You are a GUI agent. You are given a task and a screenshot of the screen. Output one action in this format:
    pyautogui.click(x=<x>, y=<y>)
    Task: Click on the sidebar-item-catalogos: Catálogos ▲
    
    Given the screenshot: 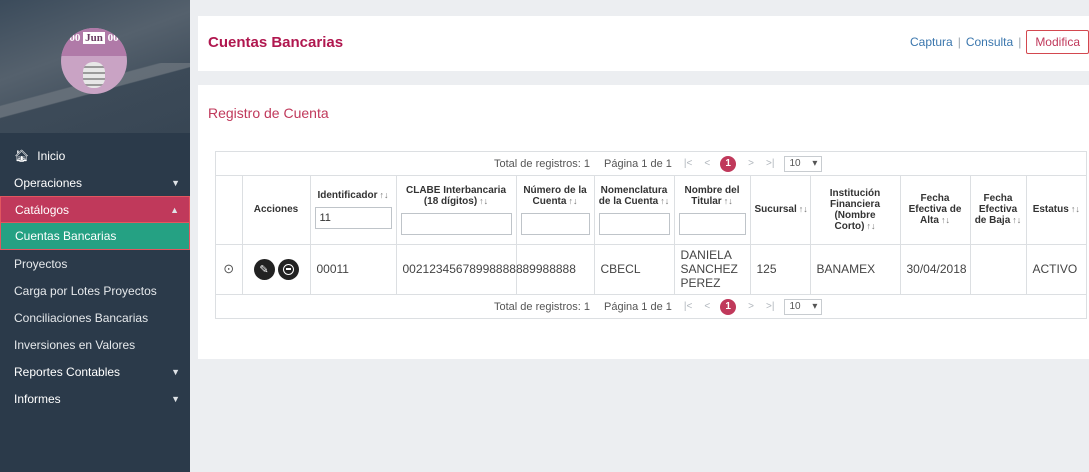 What is the action you would take?
    pyautogui.click(x=95, y=209)
    